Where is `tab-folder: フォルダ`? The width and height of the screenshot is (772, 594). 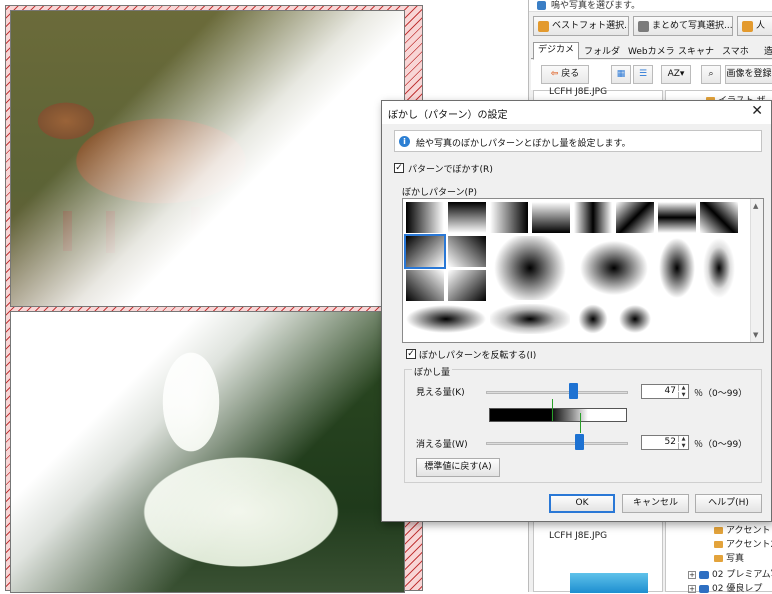 tab-folder: フォルダ is located at coordinates (602, 51).